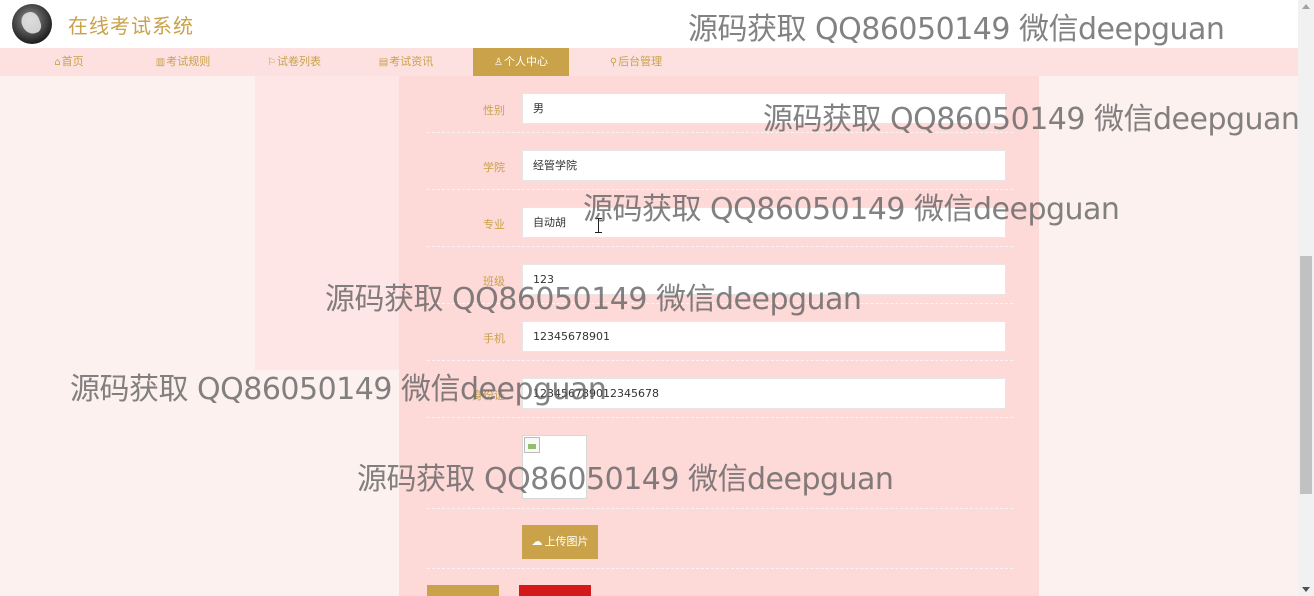 The width and height of the screenshot is (1314, 596). I want to click on flag-icon: ⚐, so click(271, 62).